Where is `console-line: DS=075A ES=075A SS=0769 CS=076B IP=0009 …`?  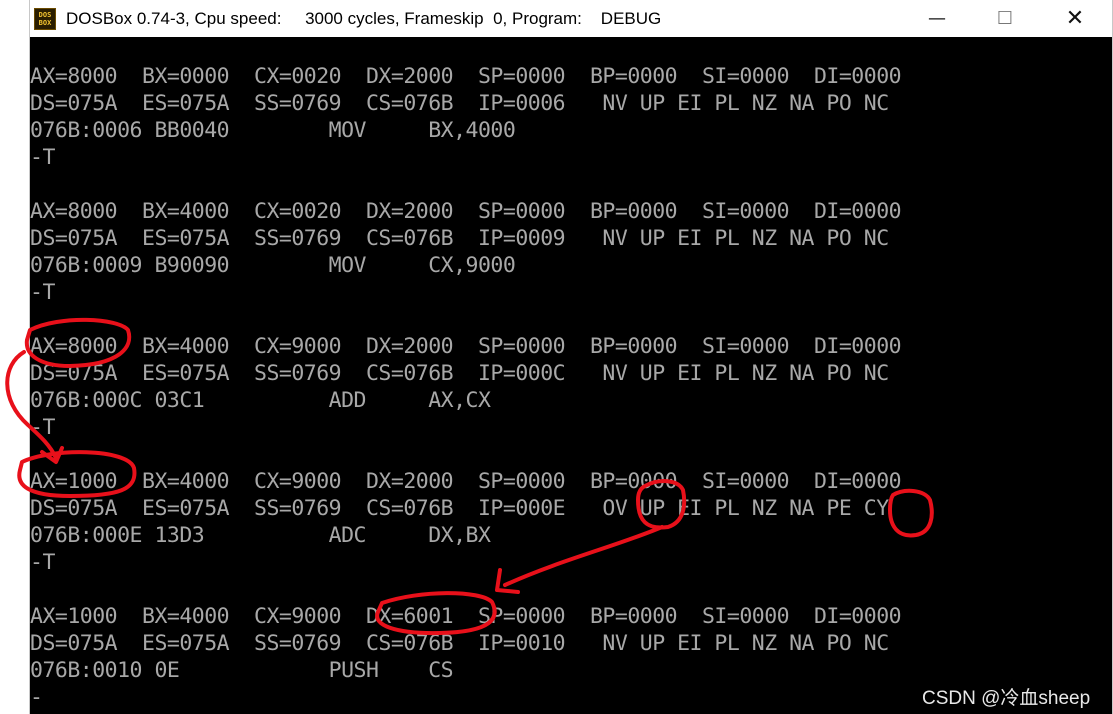 console-line: DS=075A ES=075A SS=0769 CS=076B IP=0009 … is located at coordinates (459, 238).